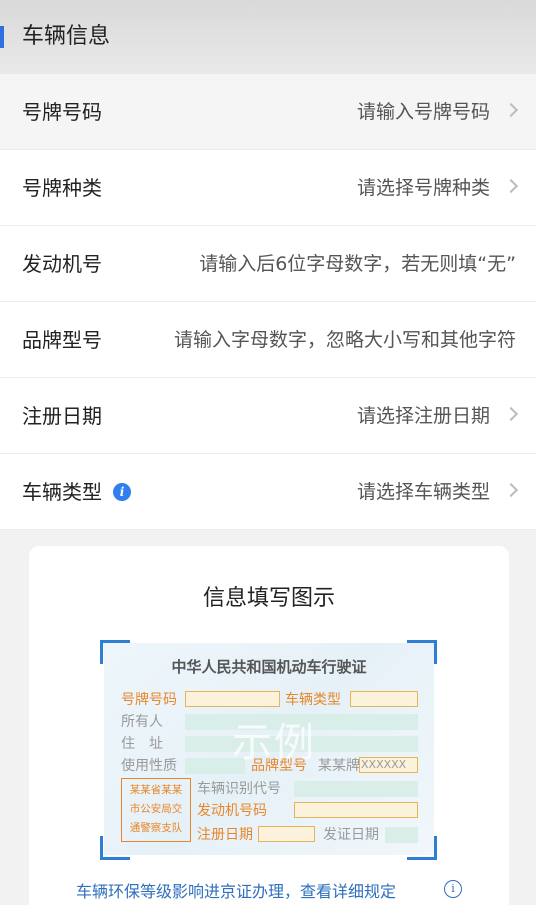 The image size is (536, 905). What do you see at coordinates (236, 890) in the screenshot?
I see `emission-notice-link: 车辆环保等级影响进京证办理，查看详细规定` at bounding box center [236, 890].